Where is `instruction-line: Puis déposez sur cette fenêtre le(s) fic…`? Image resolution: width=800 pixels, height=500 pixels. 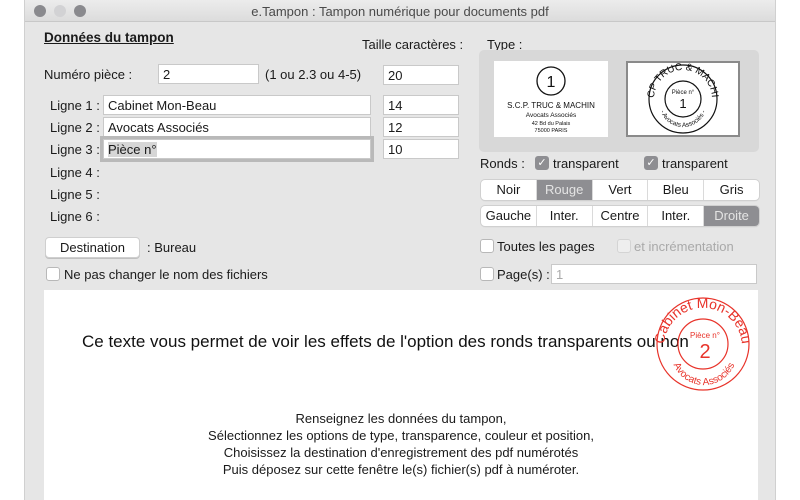 instruction-line: Puis déposez sur cette fenêtre le(s) fic… is located at coordinates (401, 469).